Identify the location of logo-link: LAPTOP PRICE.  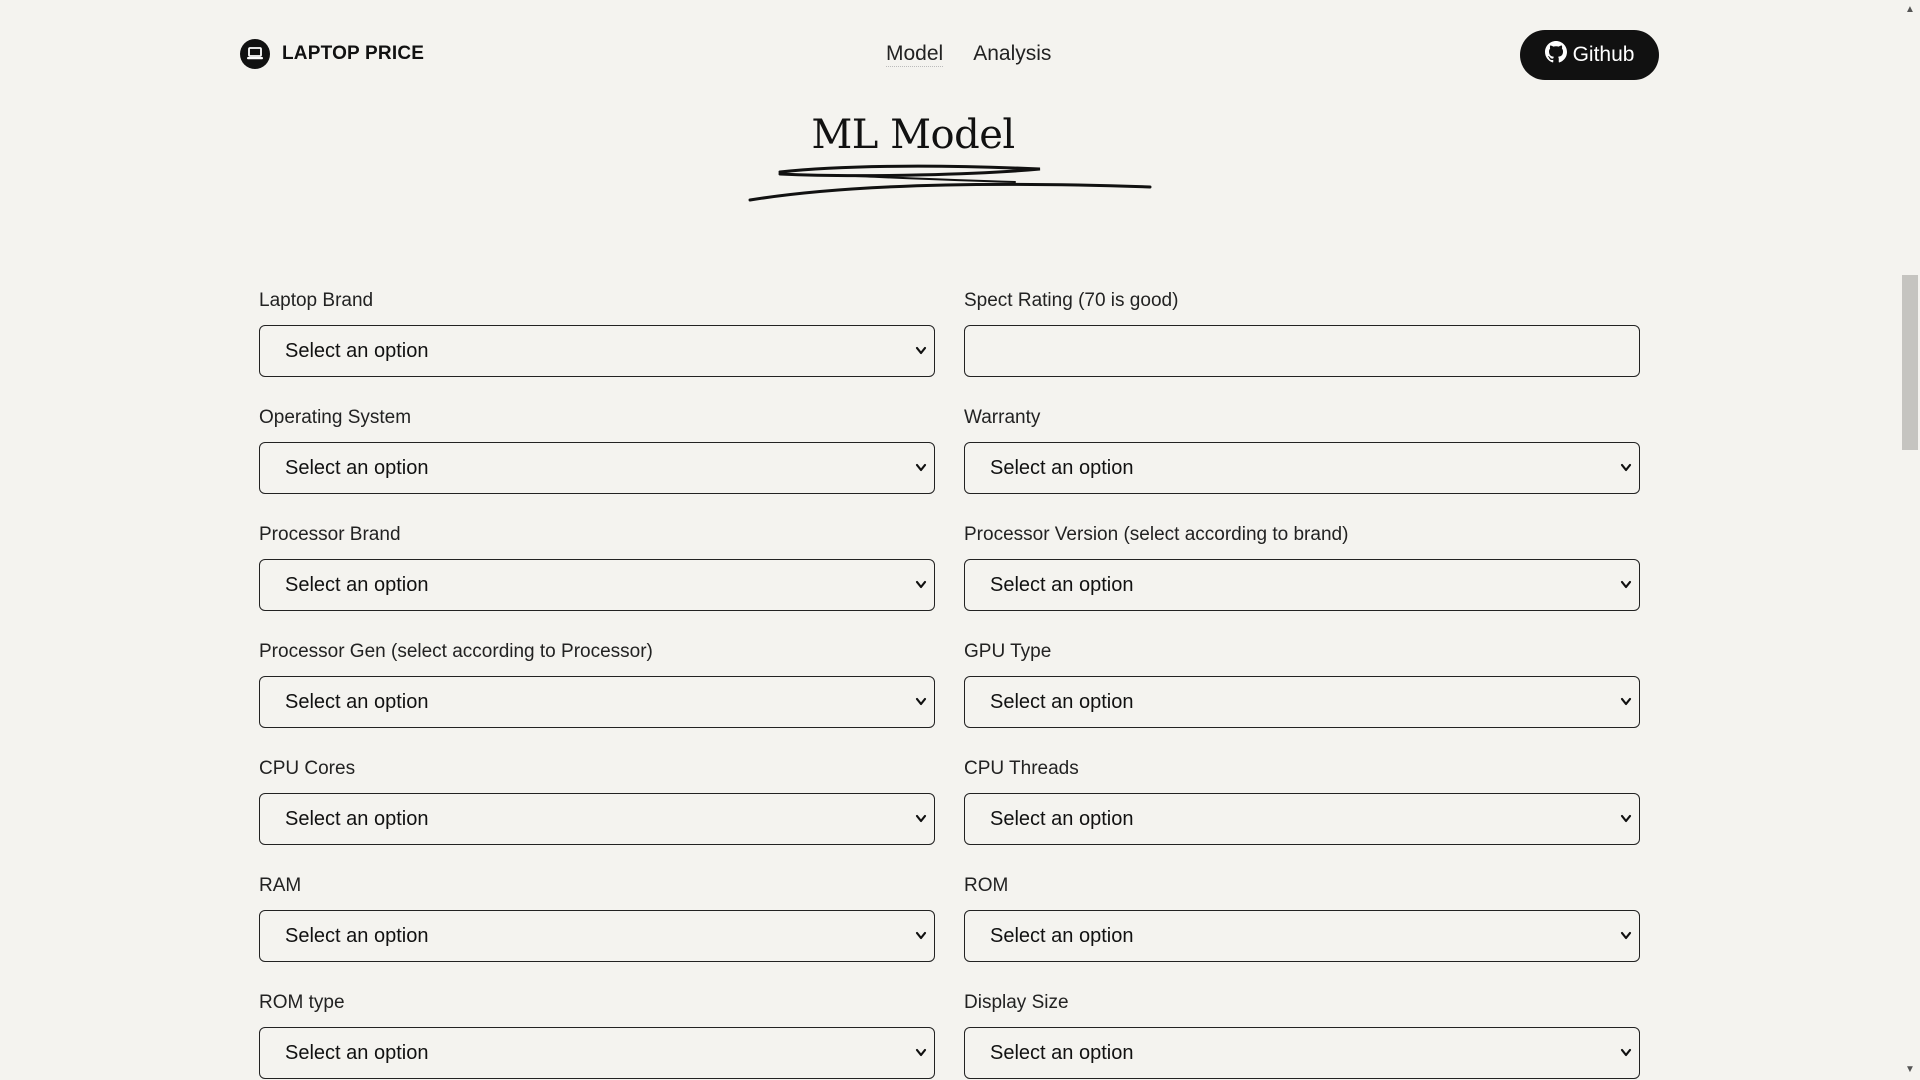
(332, 54).